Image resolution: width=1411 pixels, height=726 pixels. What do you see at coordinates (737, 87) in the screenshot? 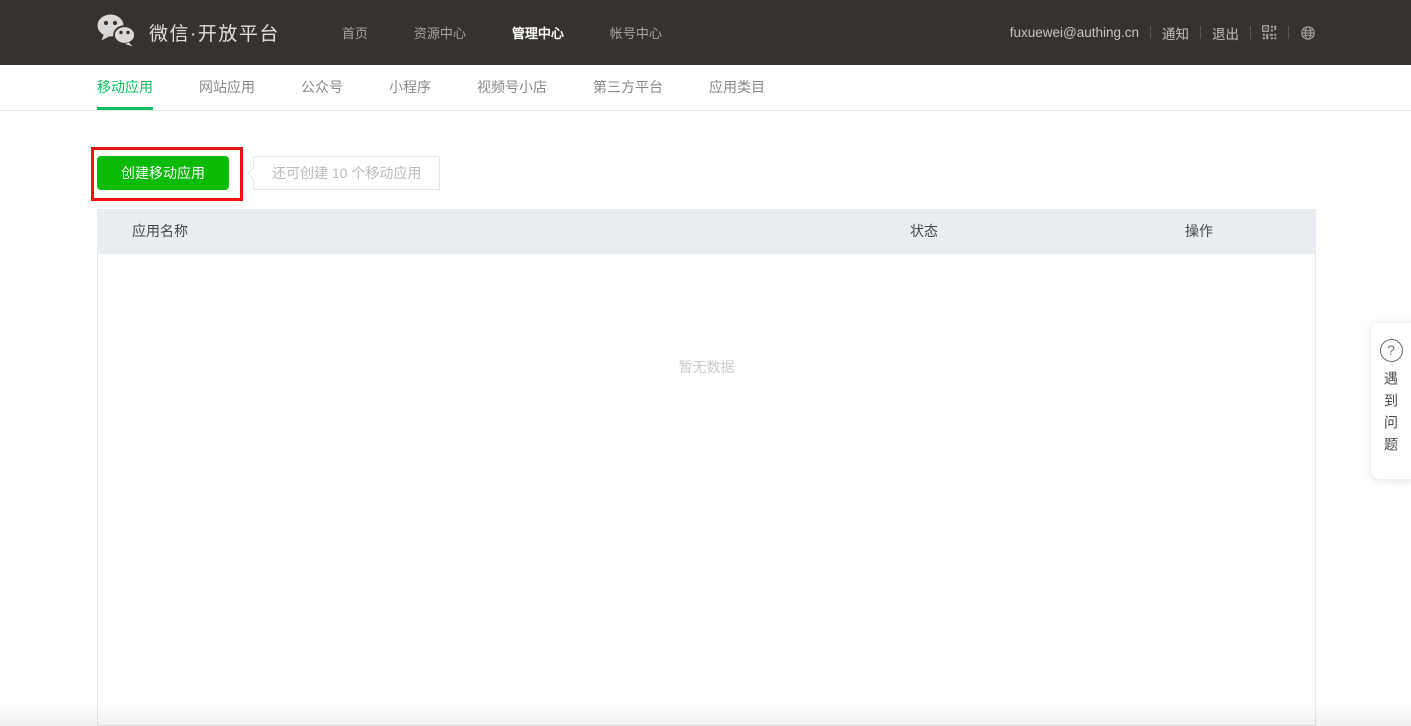
I see `tab-app-categories: 应用类目` at bounding box center [737, 87].